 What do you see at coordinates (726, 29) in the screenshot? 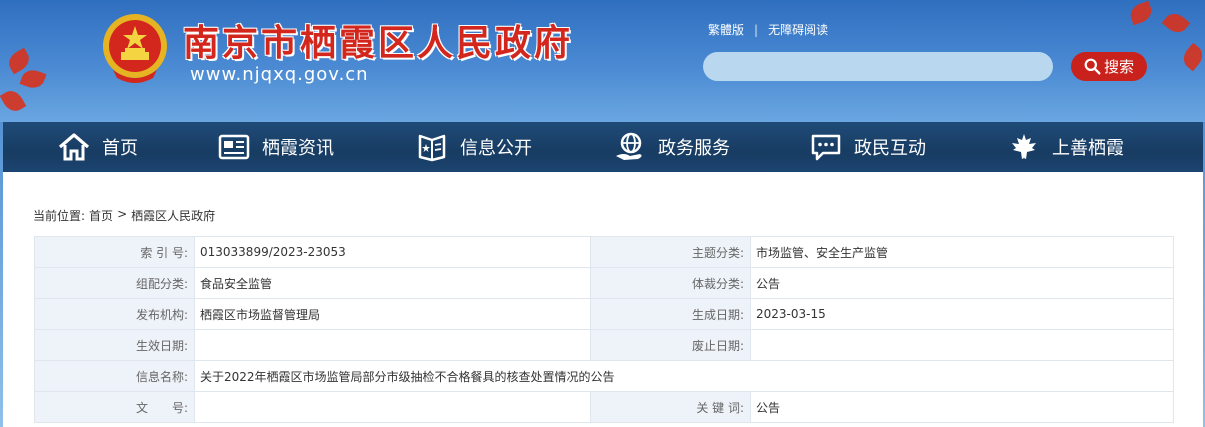
I see `traditional-chinese-link: 繁體版` at bounding box center [726, 29].